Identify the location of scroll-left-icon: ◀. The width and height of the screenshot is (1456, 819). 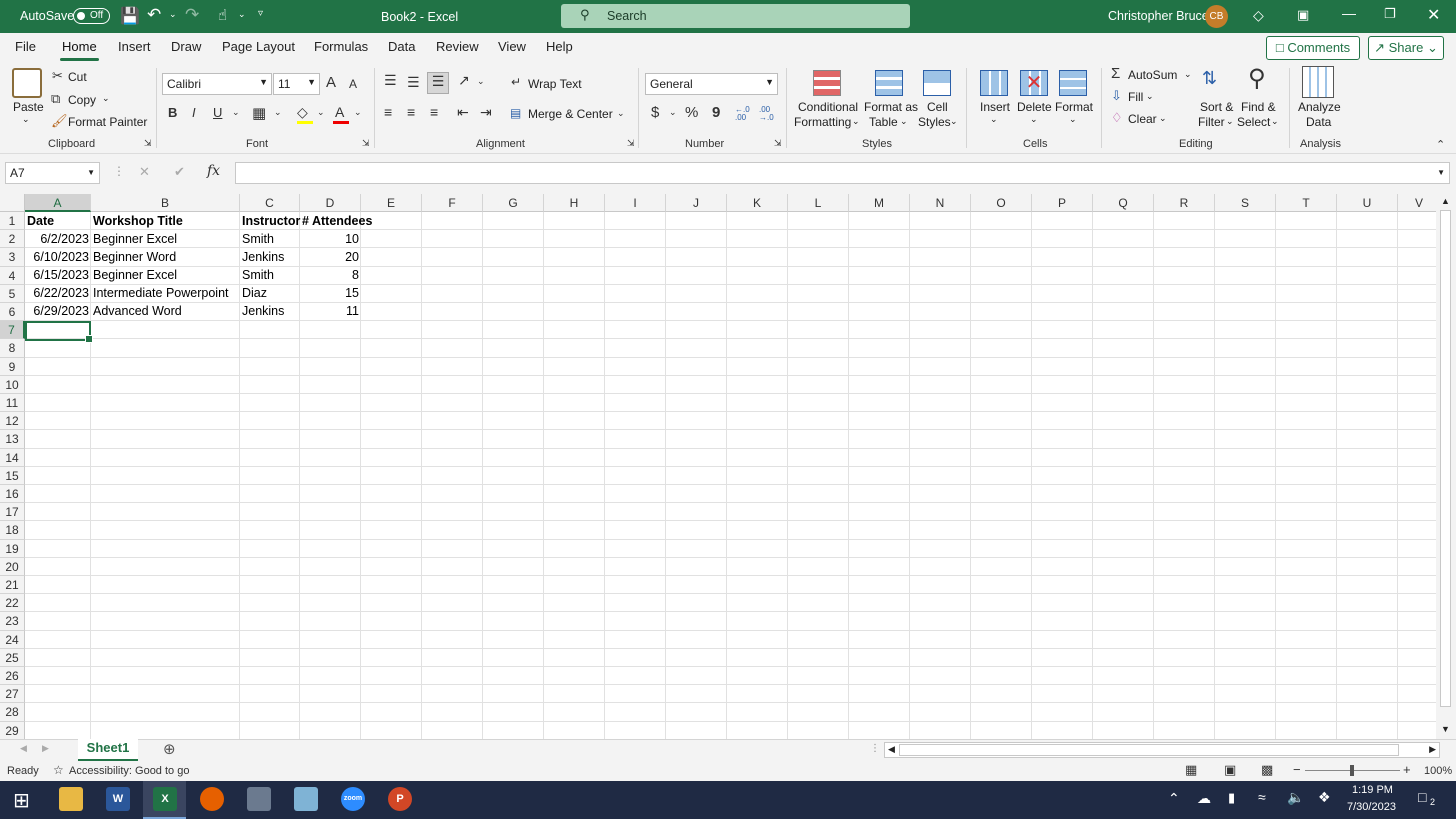
(891, 749).